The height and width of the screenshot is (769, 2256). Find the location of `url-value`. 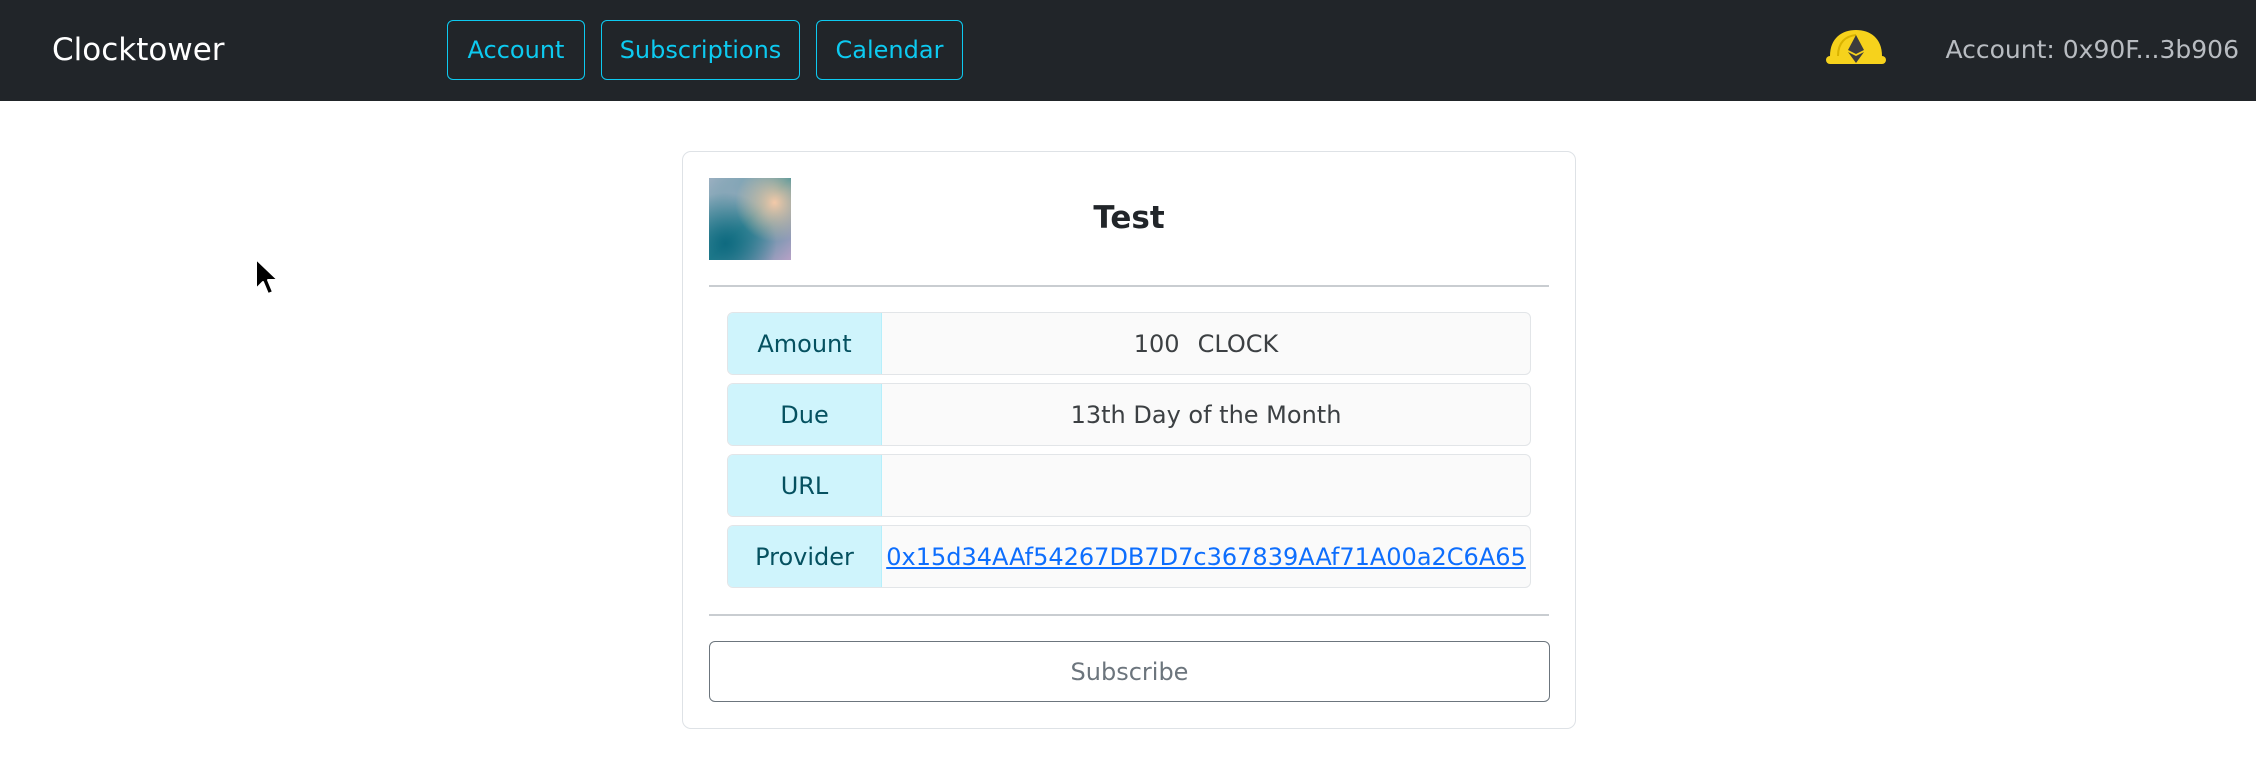

url-value is located at coordinates (1206, 485).